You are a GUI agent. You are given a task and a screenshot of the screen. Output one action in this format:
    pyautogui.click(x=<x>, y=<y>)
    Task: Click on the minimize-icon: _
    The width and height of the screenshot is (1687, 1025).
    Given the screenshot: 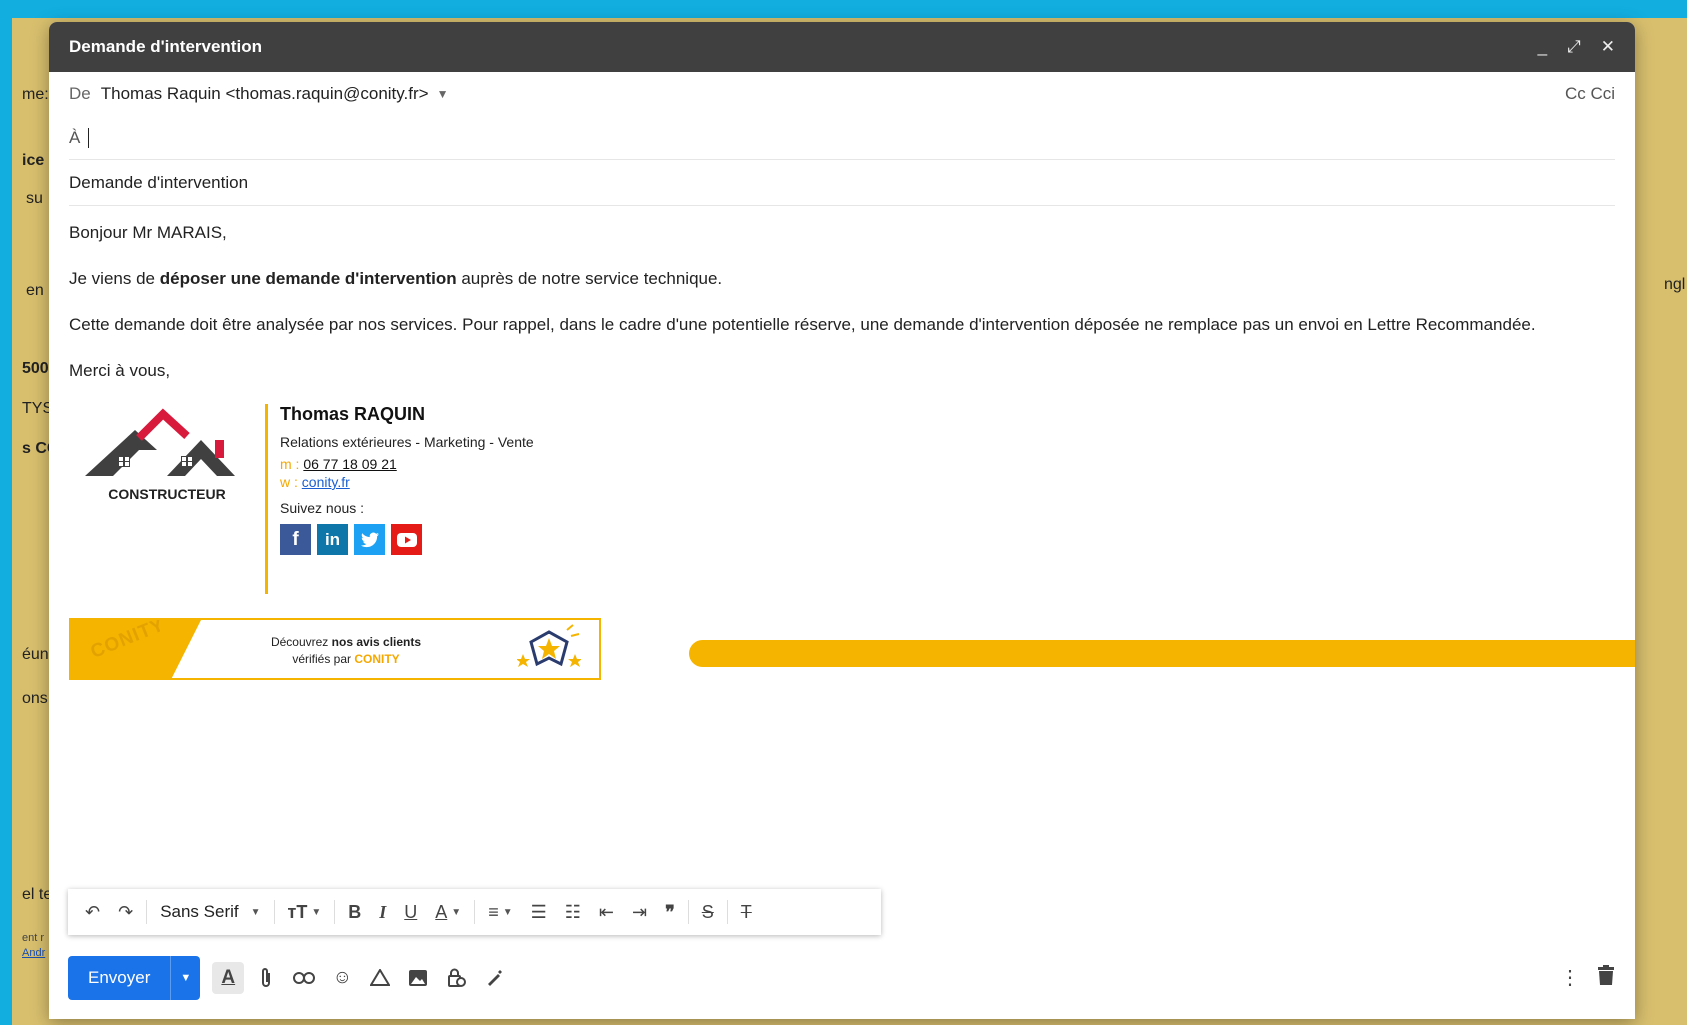 What is the action you would take?
    pyautogui.click(x=1542, y=47)
    